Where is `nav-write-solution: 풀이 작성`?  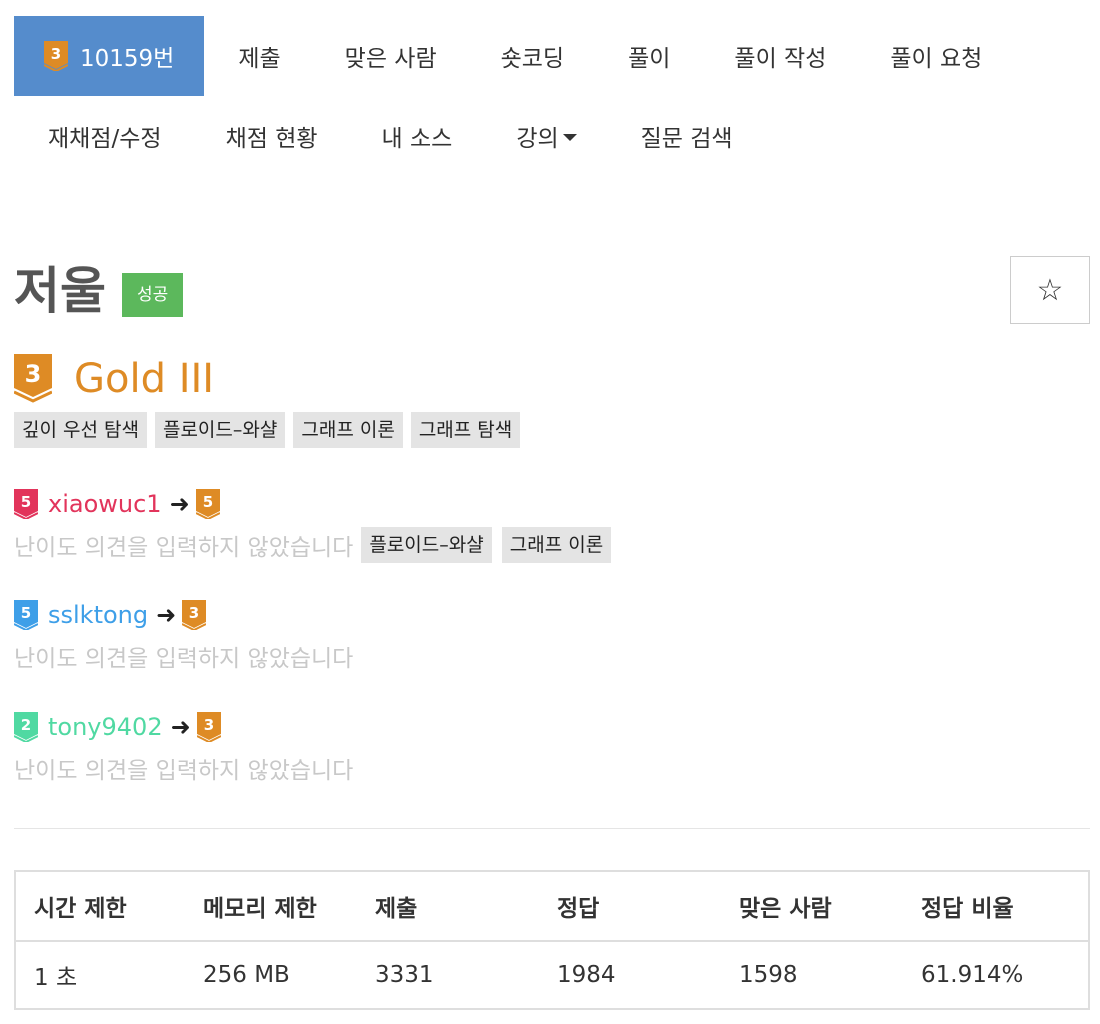 nav-write-solution: 풀이 작성 is located at coordinates (780, 56).